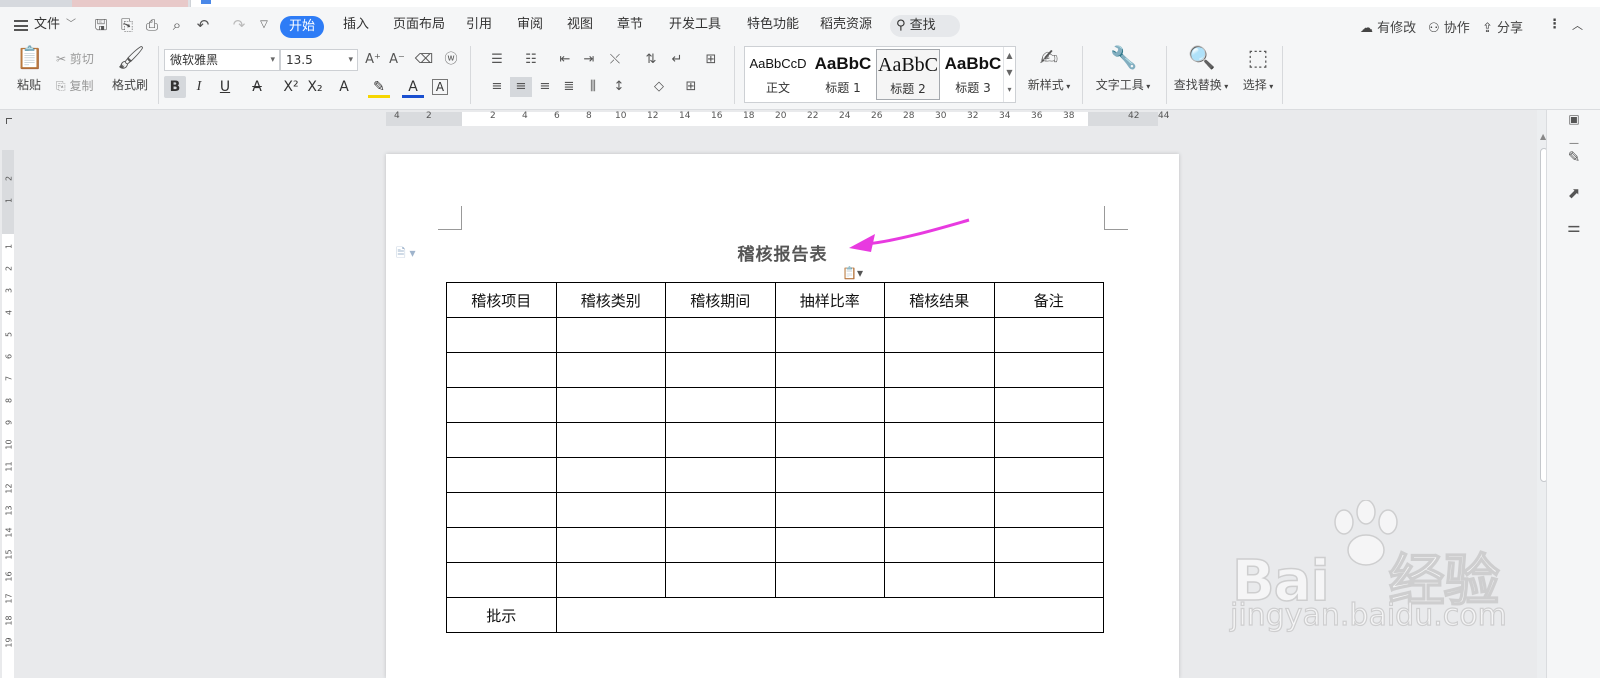 The width and height of the screenshot is (1600, 678). Describe the element at coordinates (1554, 24) in the screenshot. I see `more-options-icon: ⋮` at that location.